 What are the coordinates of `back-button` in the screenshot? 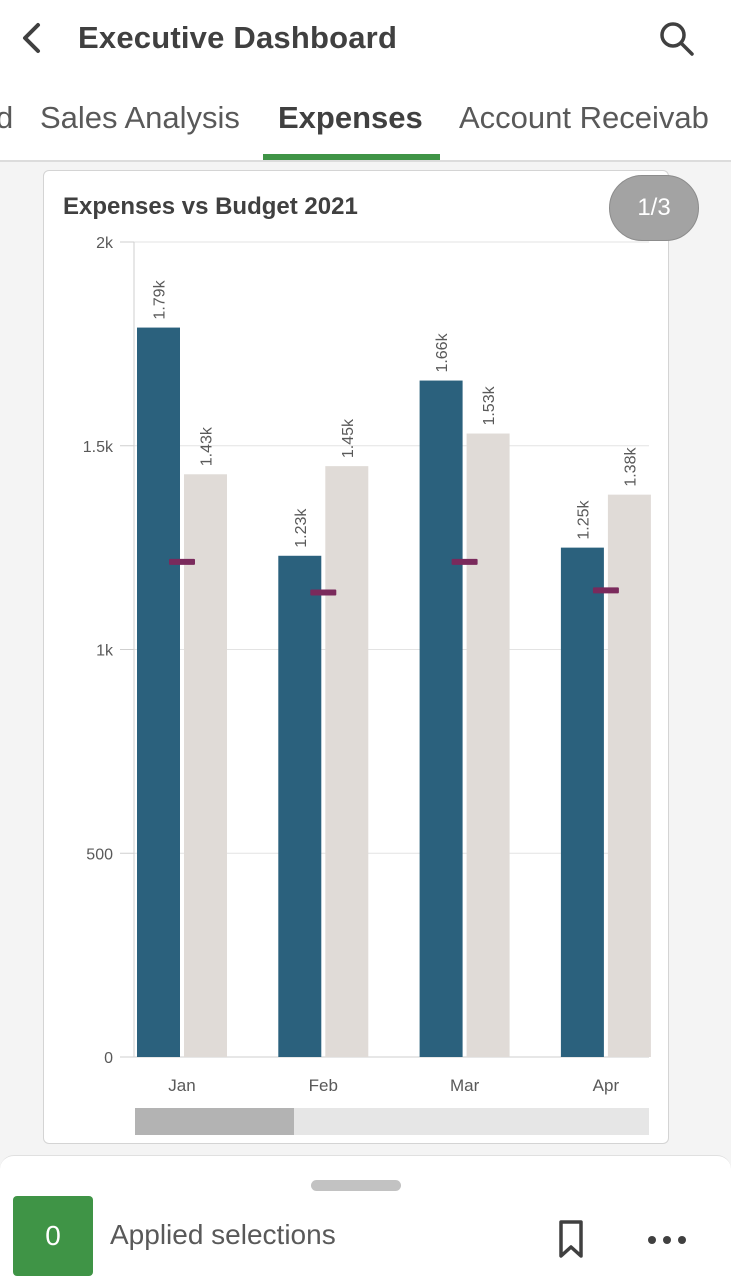 It's located at (31, 38).